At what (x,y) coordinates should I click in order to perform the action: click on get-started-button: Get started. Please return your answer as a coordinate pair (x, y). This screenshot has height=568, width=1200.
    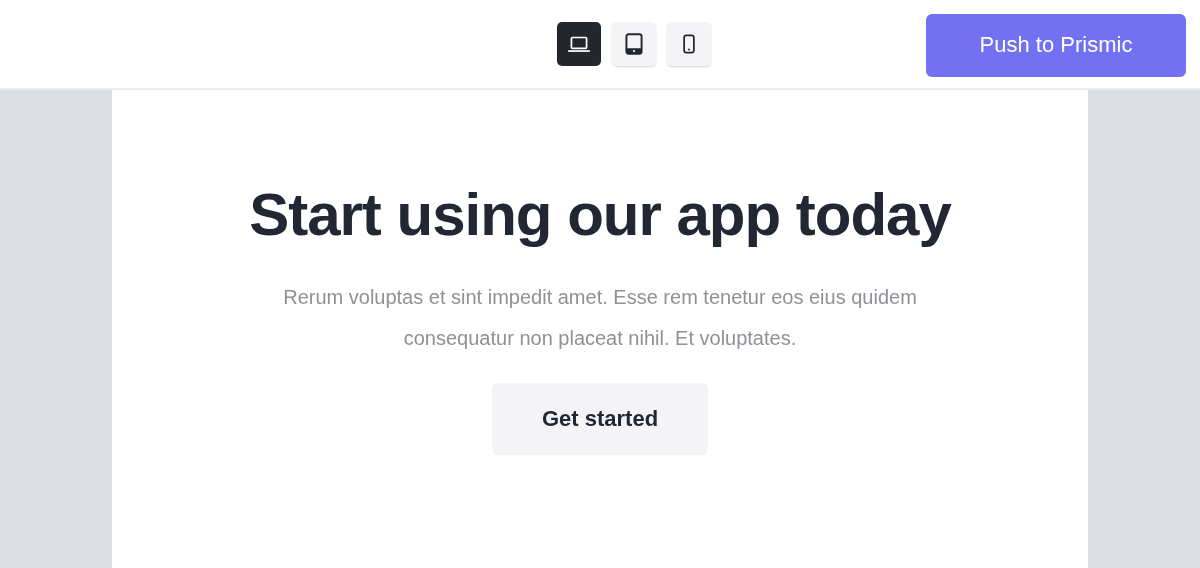
    Looking at the image, I should click on (600, 419).